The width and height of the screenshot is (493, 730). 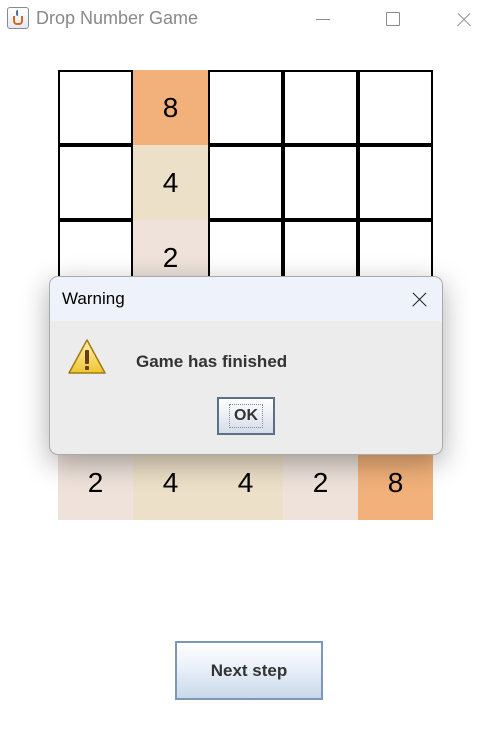 What do you see at coordinates (246, 299) in the screenshot?
I see `dialog-titlebar: Warning` at bounding box center [246, 299].